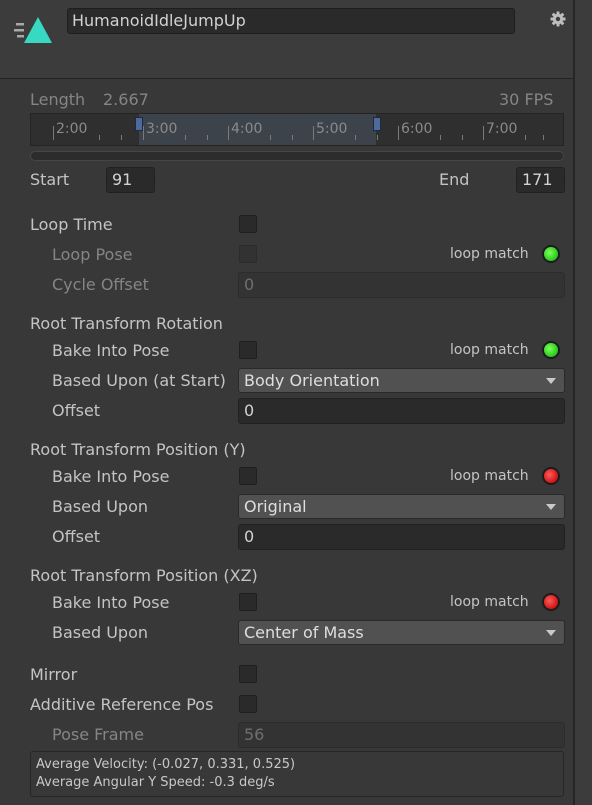 This screenshot has height=805, width=592. I want to click on rotation-based-upon-value: Body Orientation, so click(312, 380).